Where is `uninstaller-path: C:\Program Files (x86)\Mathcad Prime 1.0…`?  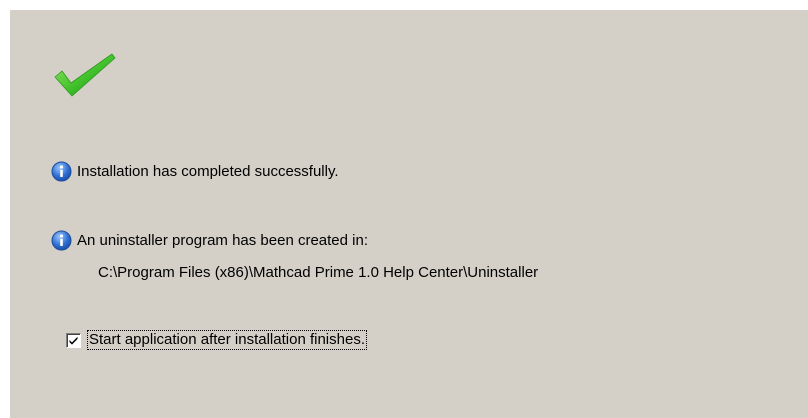
uninstaller-path: C:\Program Files (x86)\Mathcad Prime 1.0… is located at coordinates (318, 272).